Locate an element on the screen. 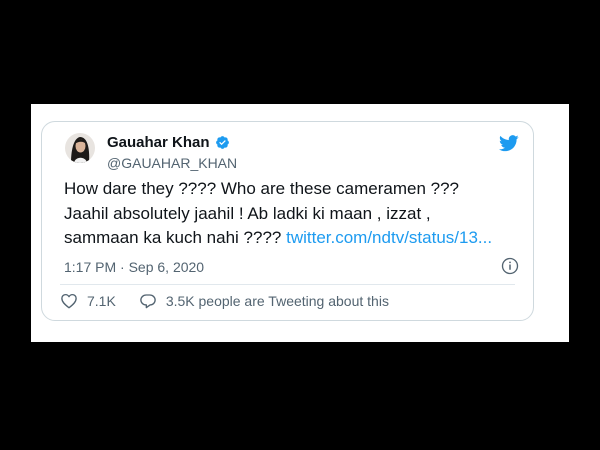 The width and height of the screenshot is (600, 450). author-name-row: Gauahar Khan is located at coordinates (168, 142).